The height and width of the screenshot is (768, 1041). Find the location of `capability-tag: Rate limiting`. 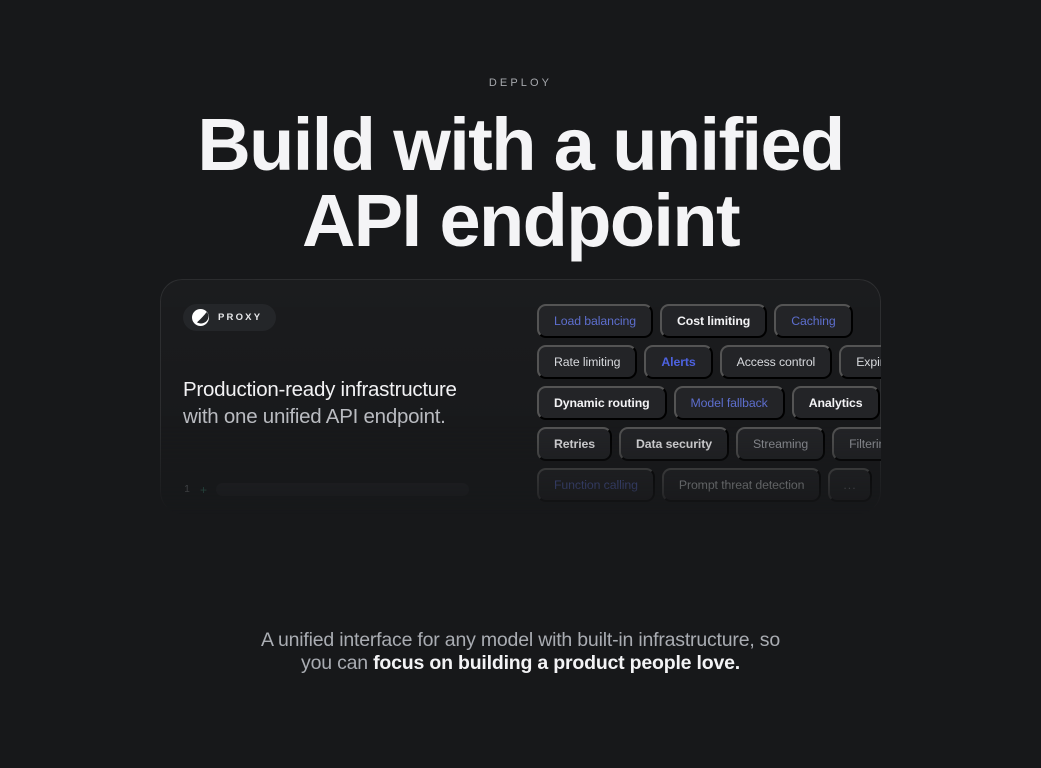

capability-tag: Rate limiting is located at coordinates (587, 362).